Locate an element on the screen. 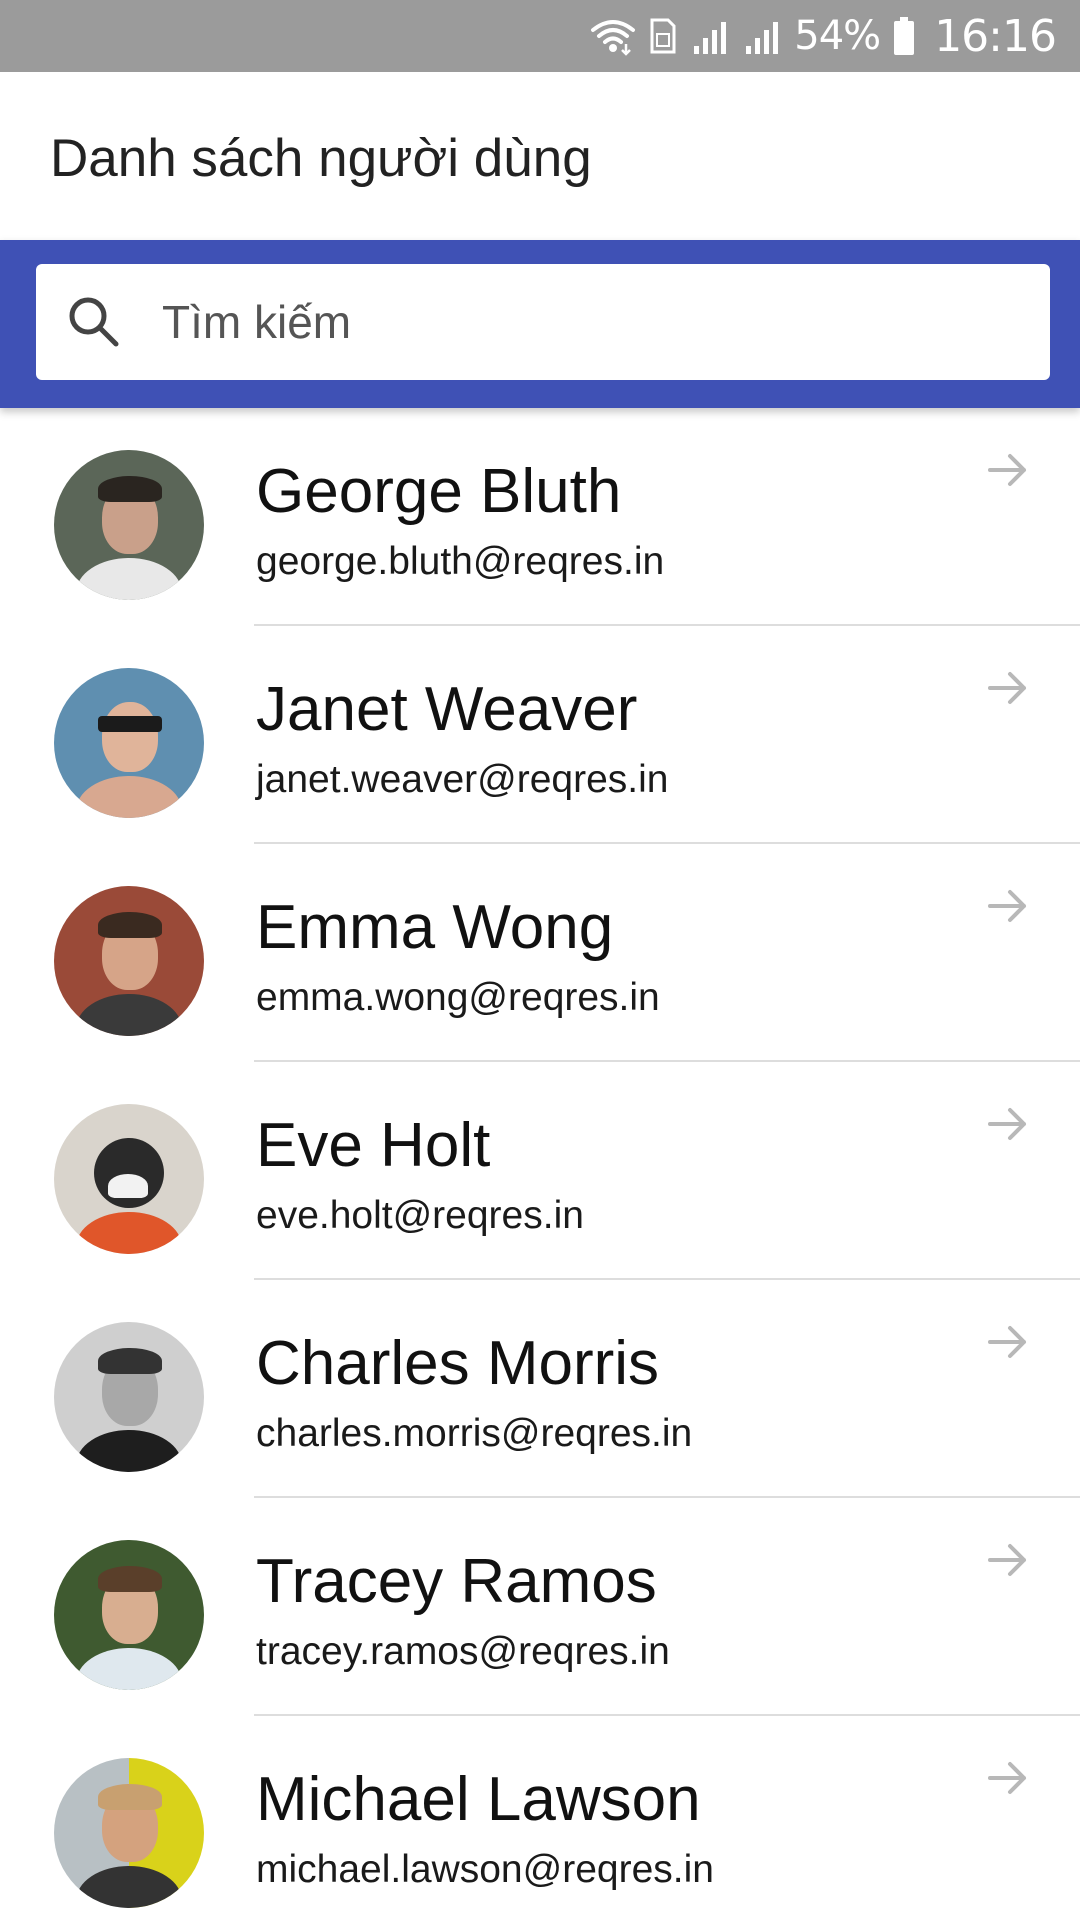 Image resolution: width=1080 pixels, height=1920 pixels. sim-icon is located at coordinates (663, 36).